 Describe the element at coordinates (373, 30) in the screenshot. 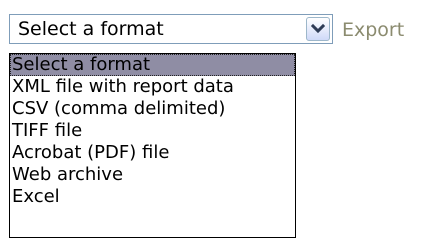

I see `export-button: Export` at that location.